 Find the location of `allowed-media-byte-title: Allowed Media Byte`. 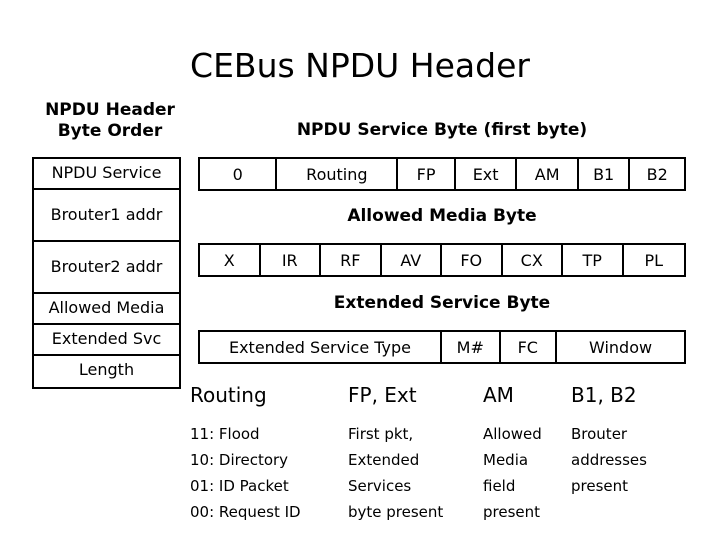

allowed-media-byte-title: Allowed Media Byte is located at coordinates (442, 216).